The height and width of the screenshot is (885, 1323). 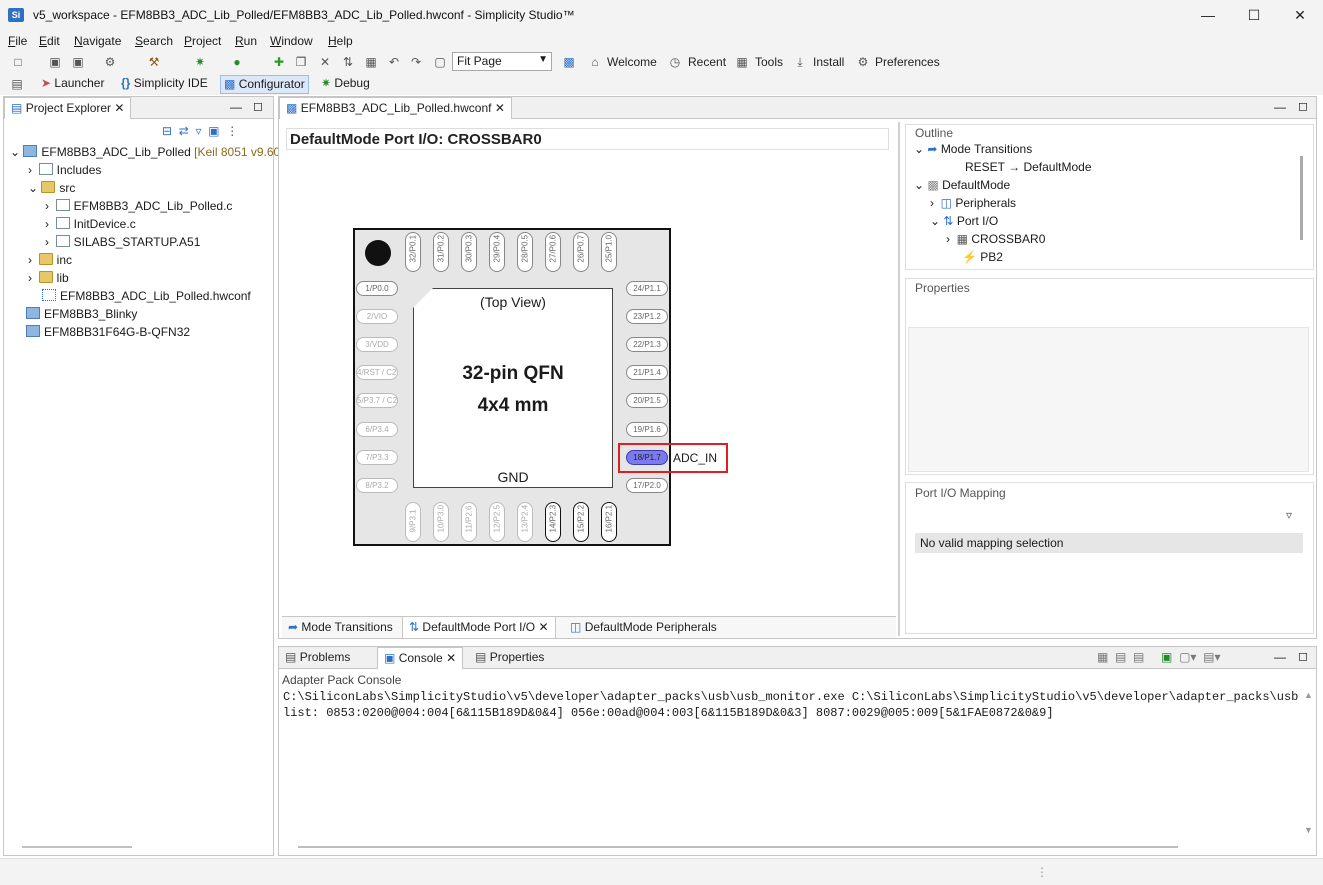 I want to click on word-wrap-icon: ▤, so click(x=1138, y=657).